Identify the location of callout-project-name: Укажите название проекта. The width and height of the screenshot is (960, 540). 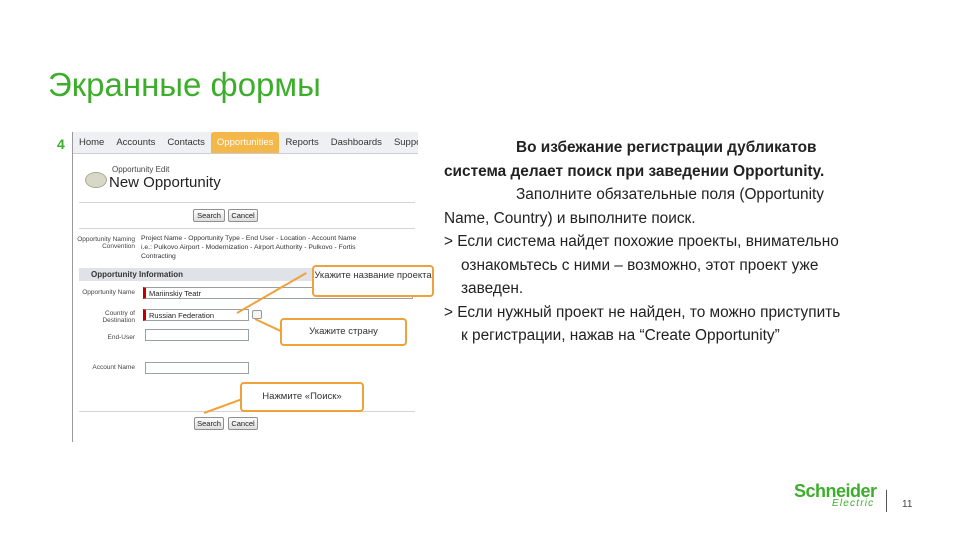
(373, 281).